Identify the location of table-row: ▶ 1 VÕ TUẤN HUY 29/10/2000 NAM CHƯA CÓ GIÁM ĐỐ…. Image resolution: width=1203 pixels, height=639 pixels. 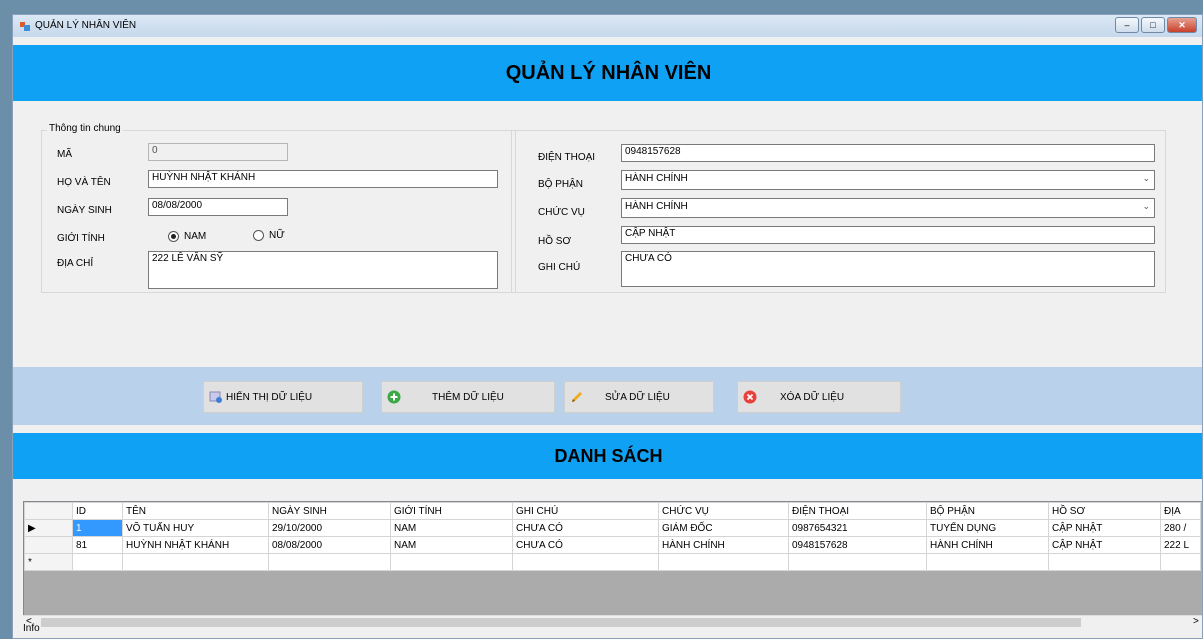
(612, 528).